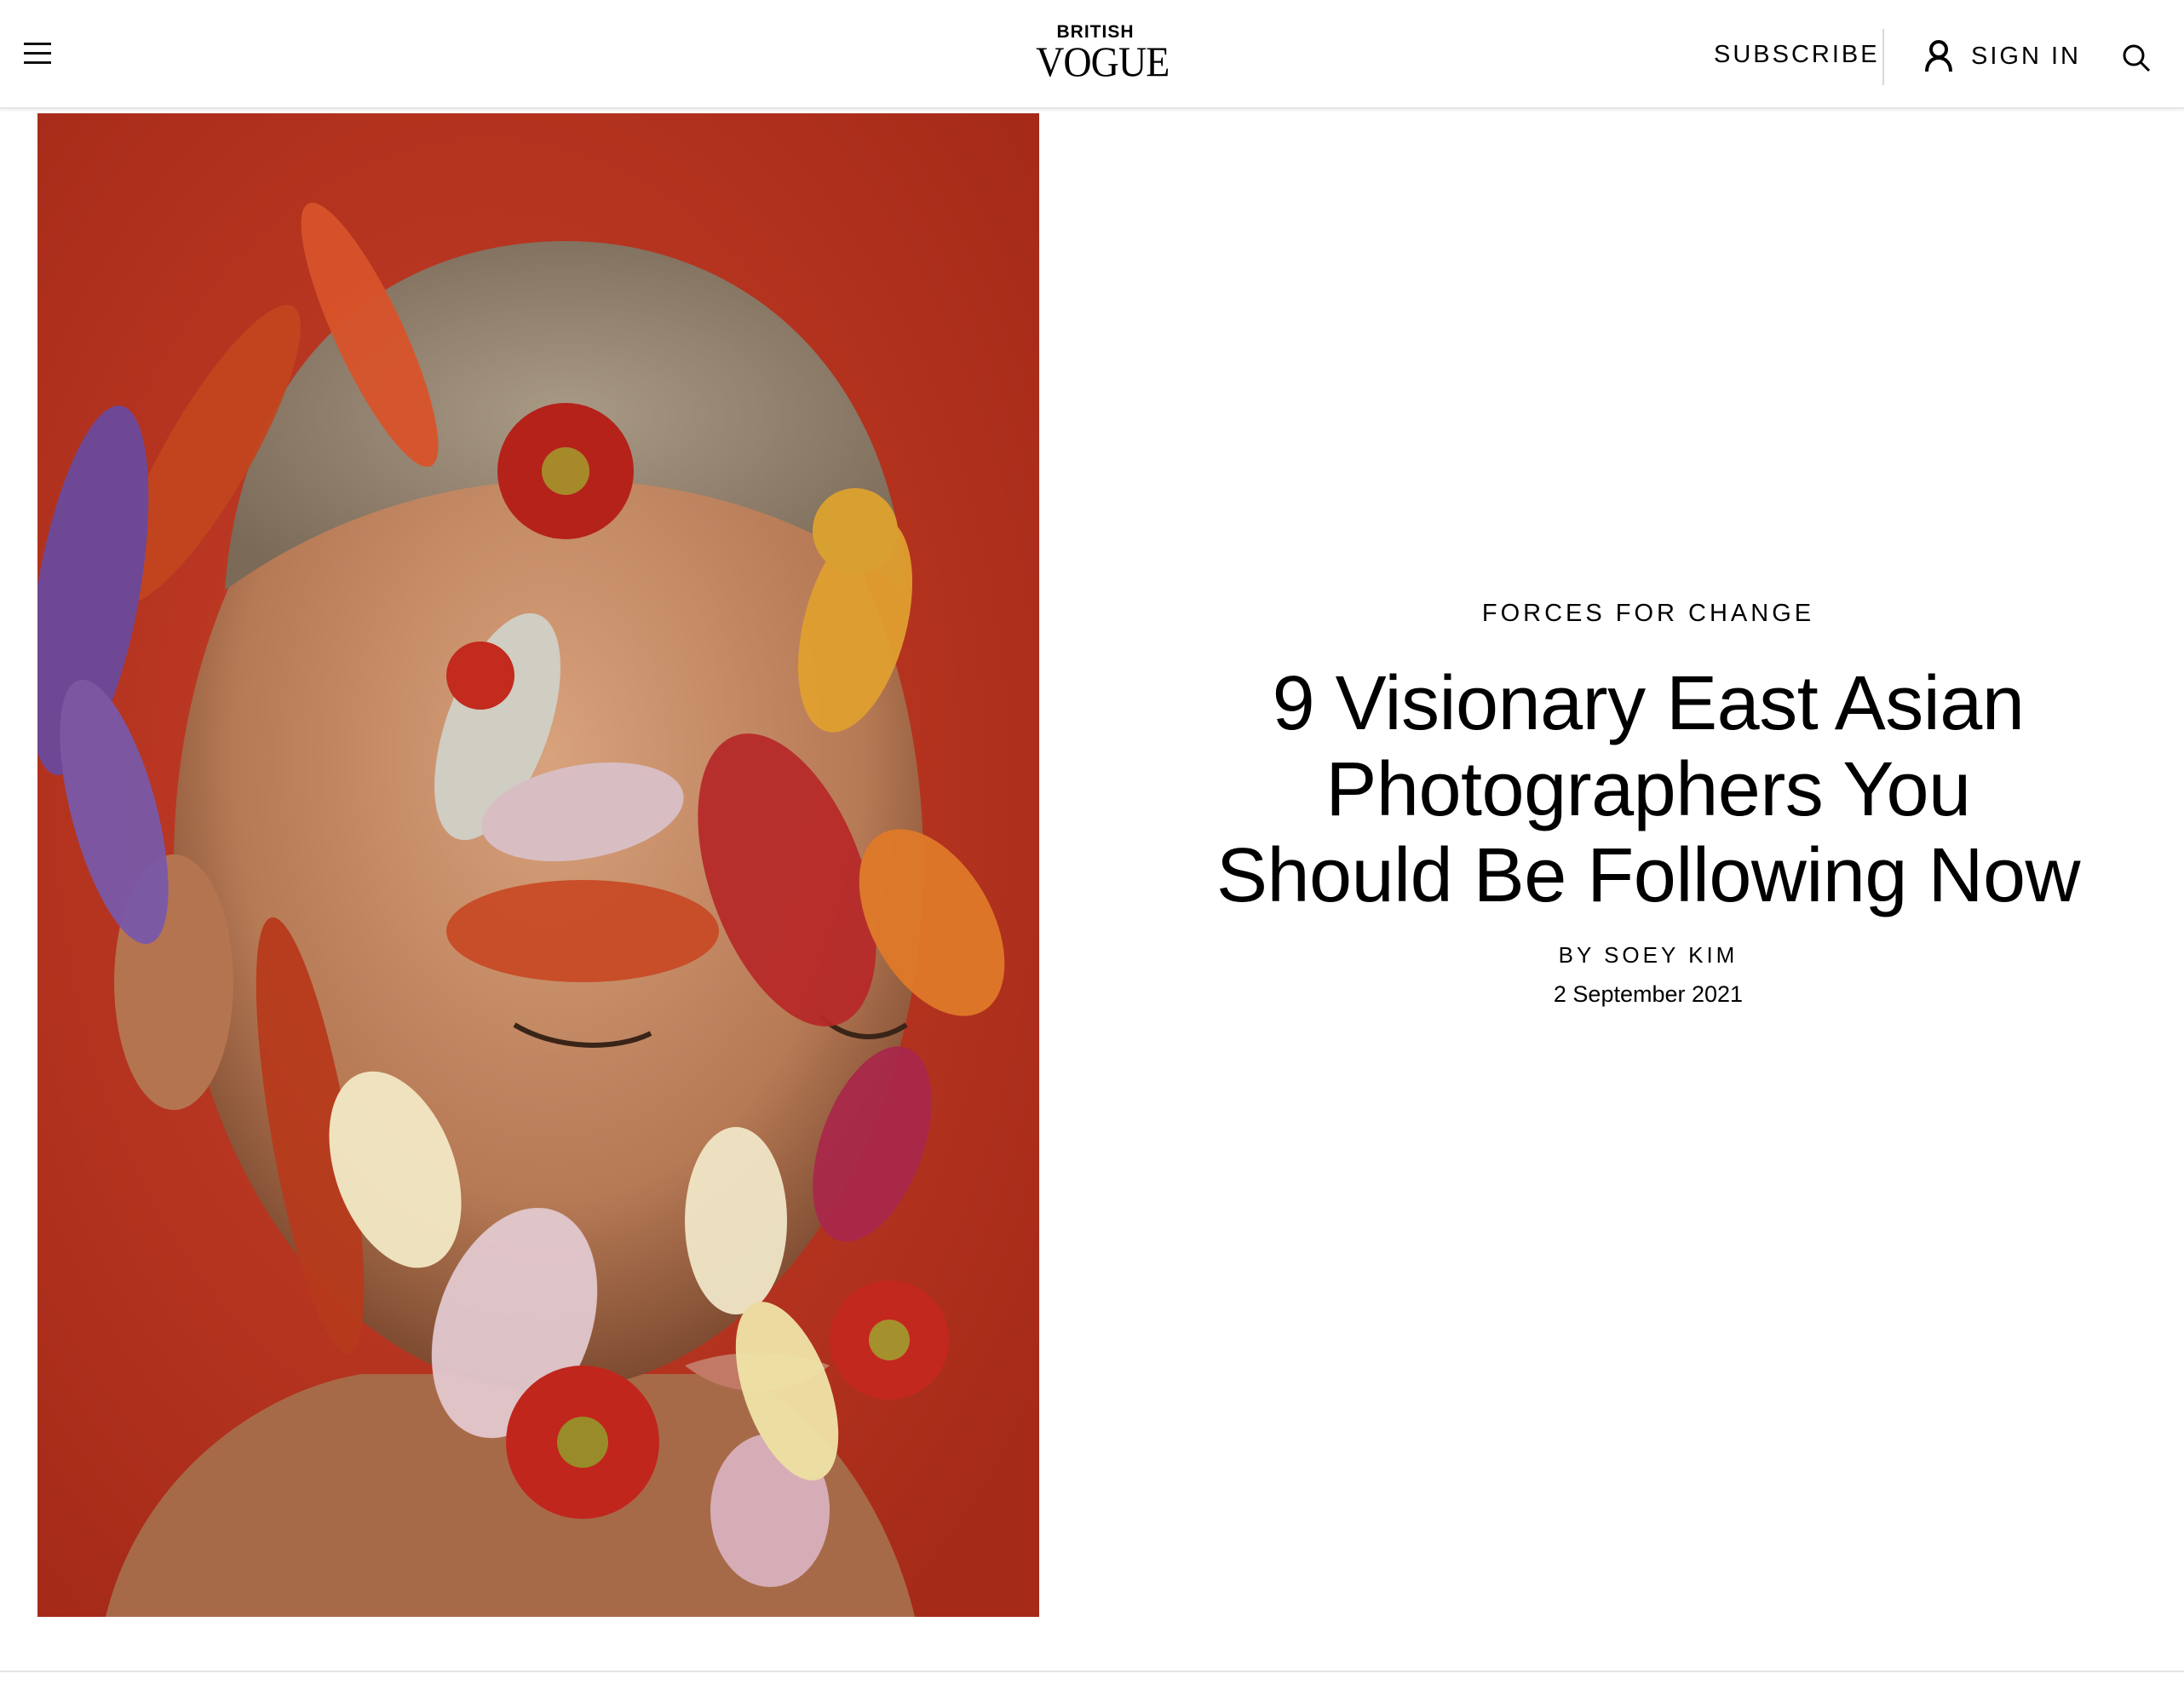  What do you see at coordinates (1648, 613) in the screenshot?
I see `article-rubric: FORCES FOR CHANGE` at bounding box center [1648, 613].